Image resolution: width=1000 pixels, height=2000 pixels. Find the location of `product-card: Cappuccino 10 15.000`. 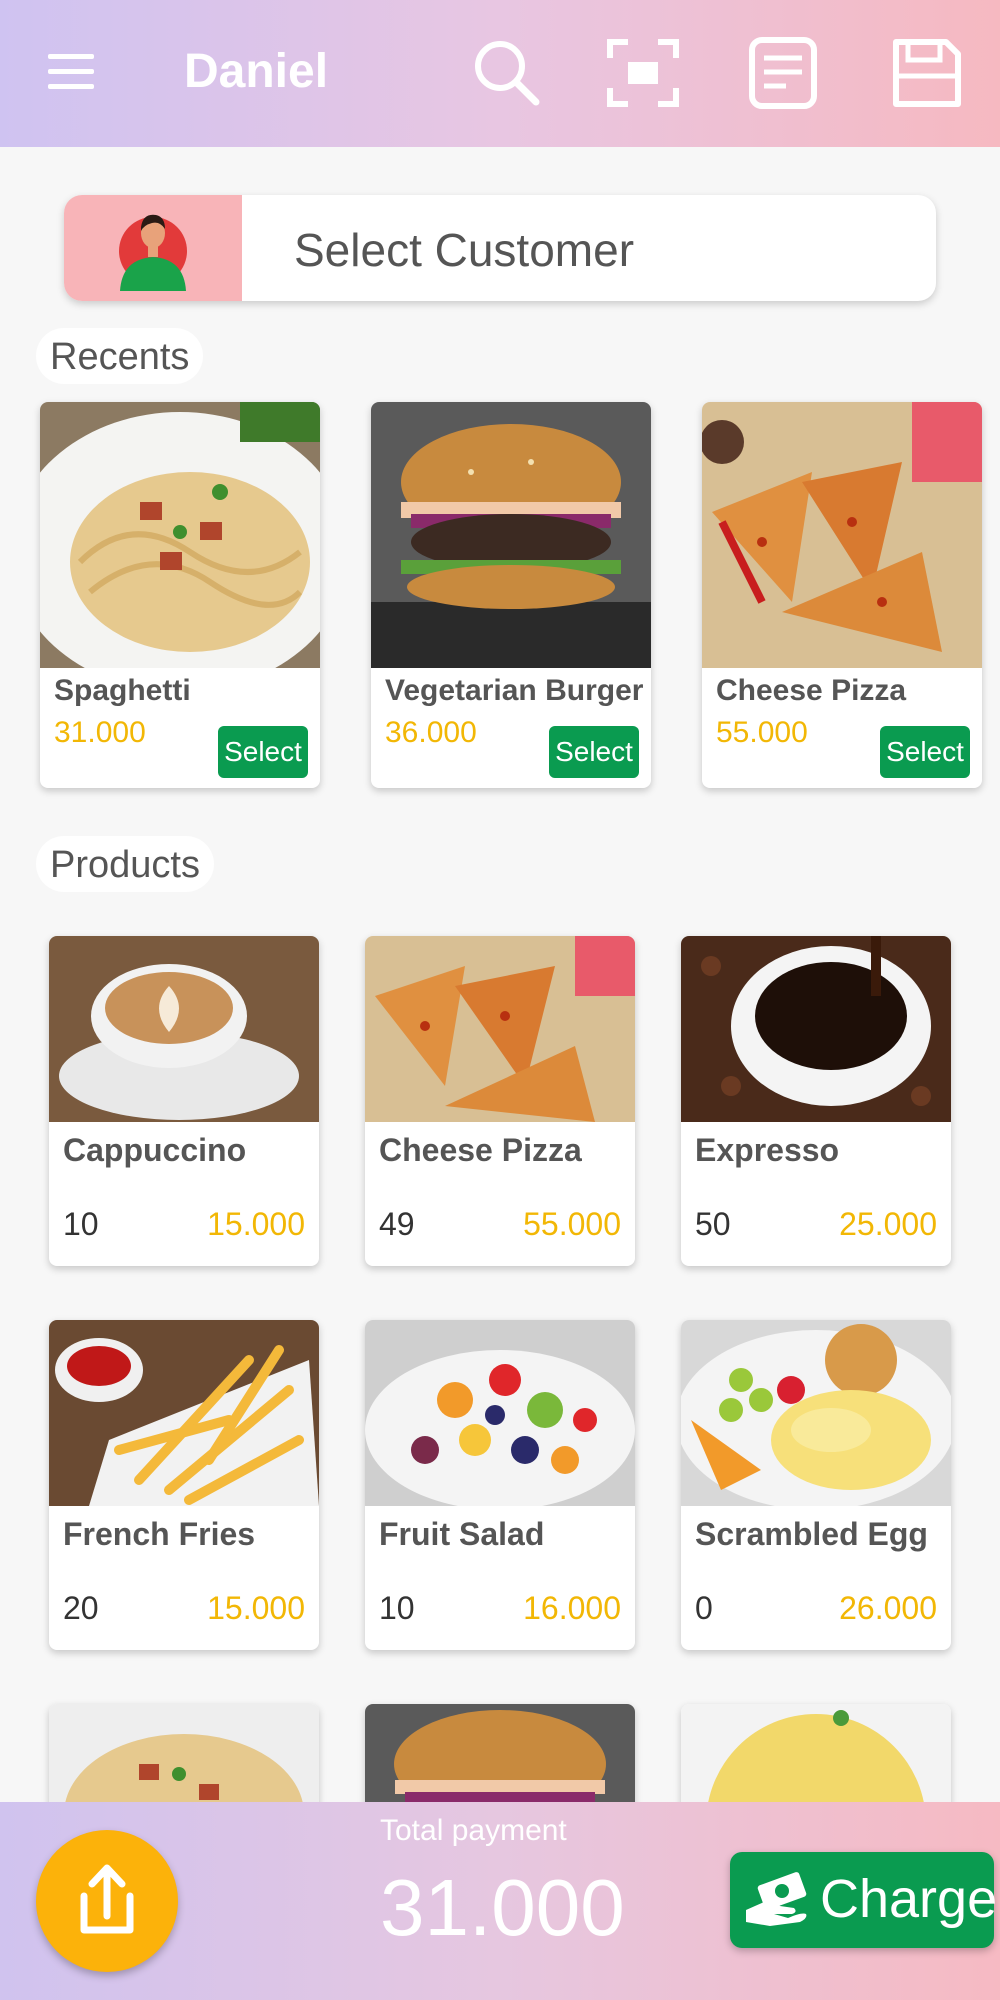

product-card: Cappuccino 10 15.000 is located at coordinates (184, 1101).